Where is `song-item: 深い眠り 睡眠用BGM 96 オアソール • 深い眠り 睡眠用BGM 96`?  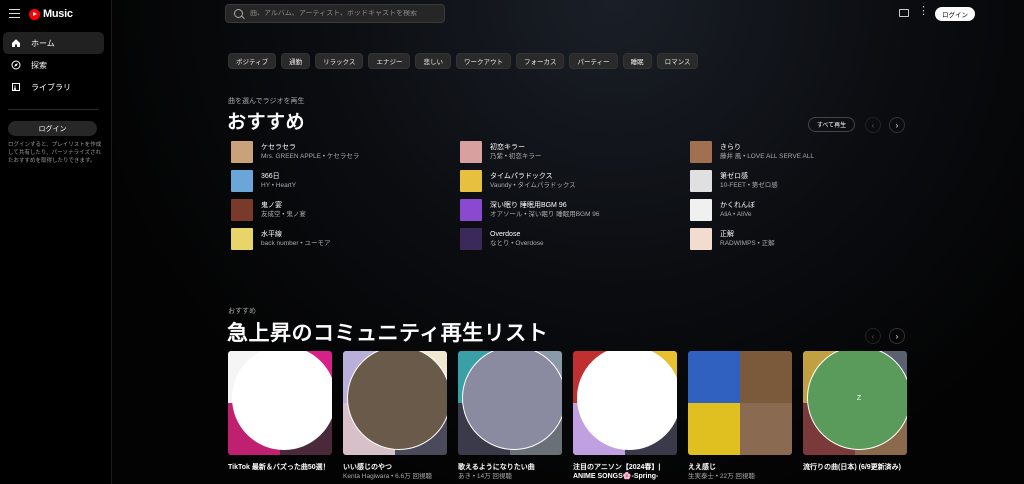 song-item: 深い眠り 睡眠用BGM 96 オアソール • 深い眠り 睡眠用BGM 96 is located at coordinates (570, 210).